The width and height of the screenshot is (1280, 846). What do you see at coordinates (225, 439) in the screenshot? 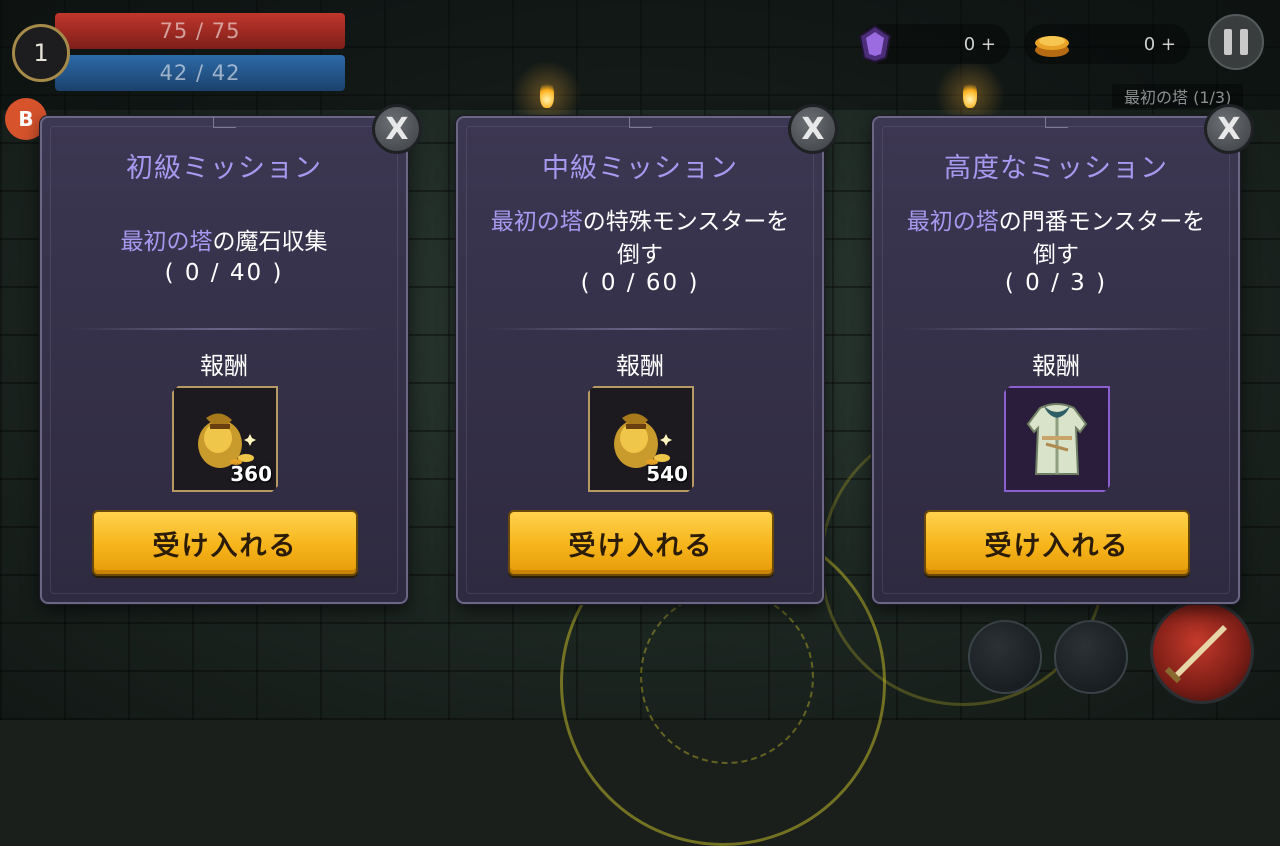
I see `reward-item: 360` at bounding box center [225, 439].